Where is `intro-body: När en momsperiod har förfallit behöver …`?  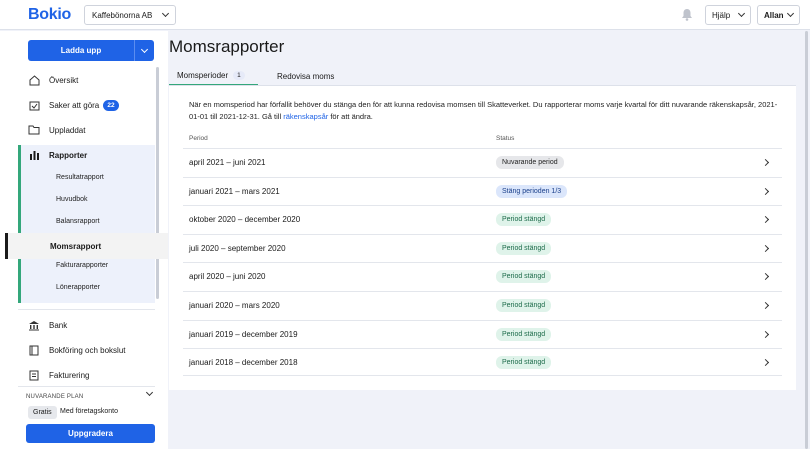 intro-body: När en momsperiod har förfallit behöver … is located at coordinates (483, 110).